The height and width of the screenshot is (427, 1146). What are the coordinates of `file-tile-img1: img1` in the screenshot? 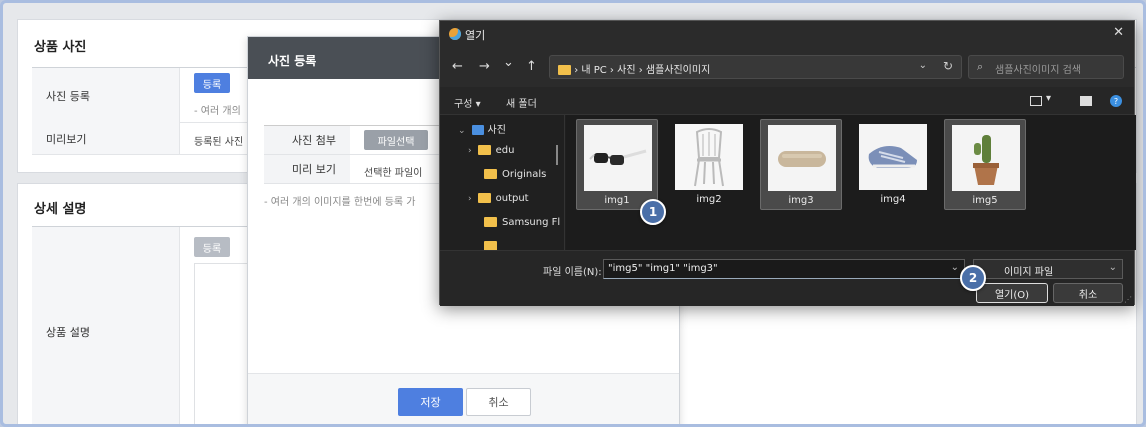 It's located at (617, 164).